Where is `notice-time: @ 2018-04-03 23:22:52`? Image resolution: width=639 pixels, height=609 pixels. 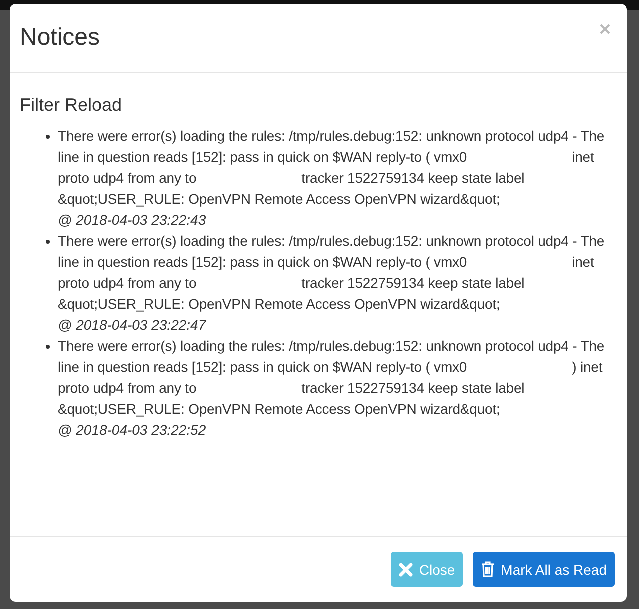
notice-time: @ 2018-04-03 23:22:52 is located at coordinates (133, 430).